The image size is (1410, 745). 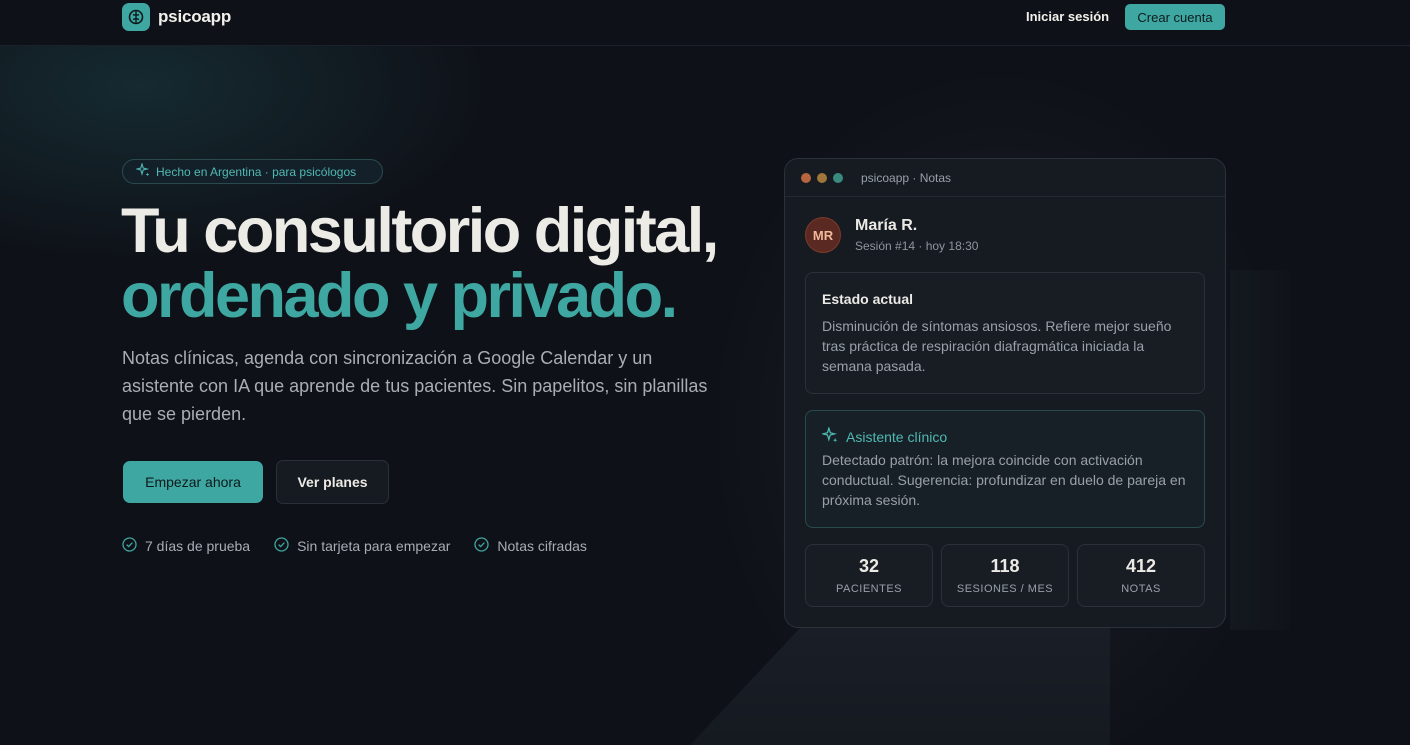 What do you see at coordinates (198, 546) in the screenshot?
I see `check-label: 7 días de prueba` at bounding box center [198, 546].